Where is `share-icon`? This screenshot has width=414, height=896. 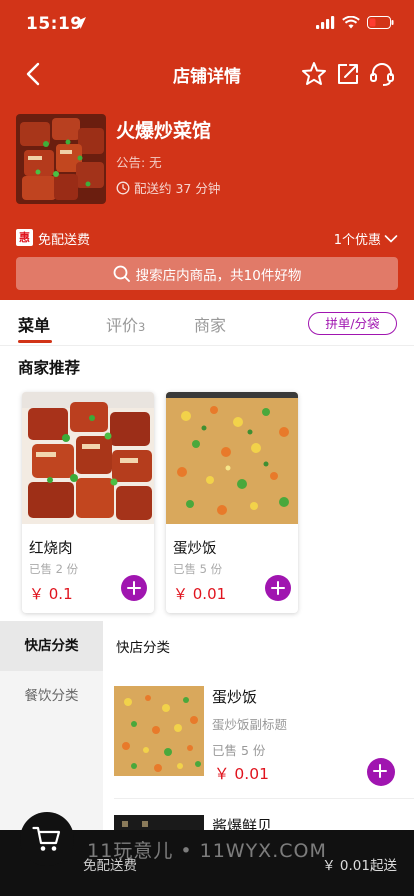 share-icon is located at coordinates (348, 74).